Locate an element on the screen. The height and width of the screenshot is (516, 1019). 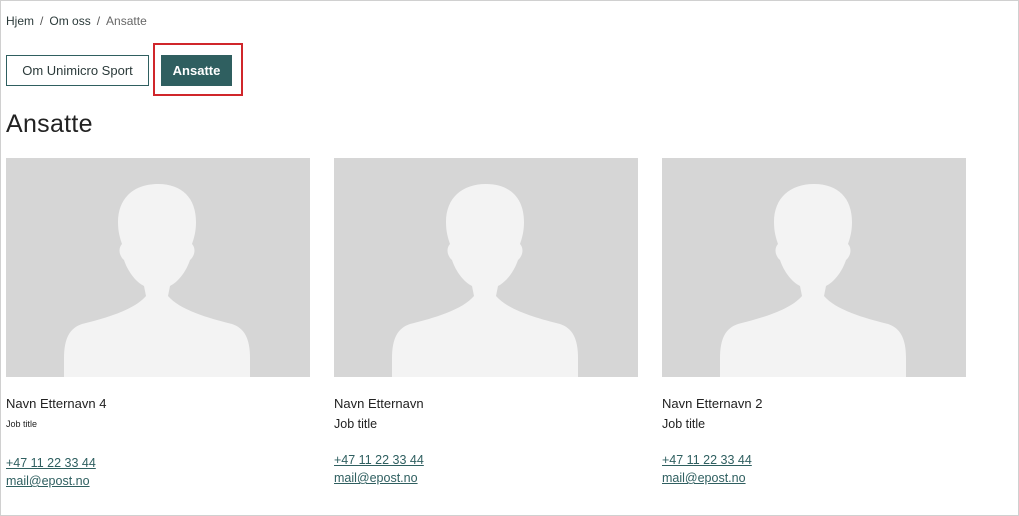
employee-name: Navn Etternavn is located at coordinates (379, 403).